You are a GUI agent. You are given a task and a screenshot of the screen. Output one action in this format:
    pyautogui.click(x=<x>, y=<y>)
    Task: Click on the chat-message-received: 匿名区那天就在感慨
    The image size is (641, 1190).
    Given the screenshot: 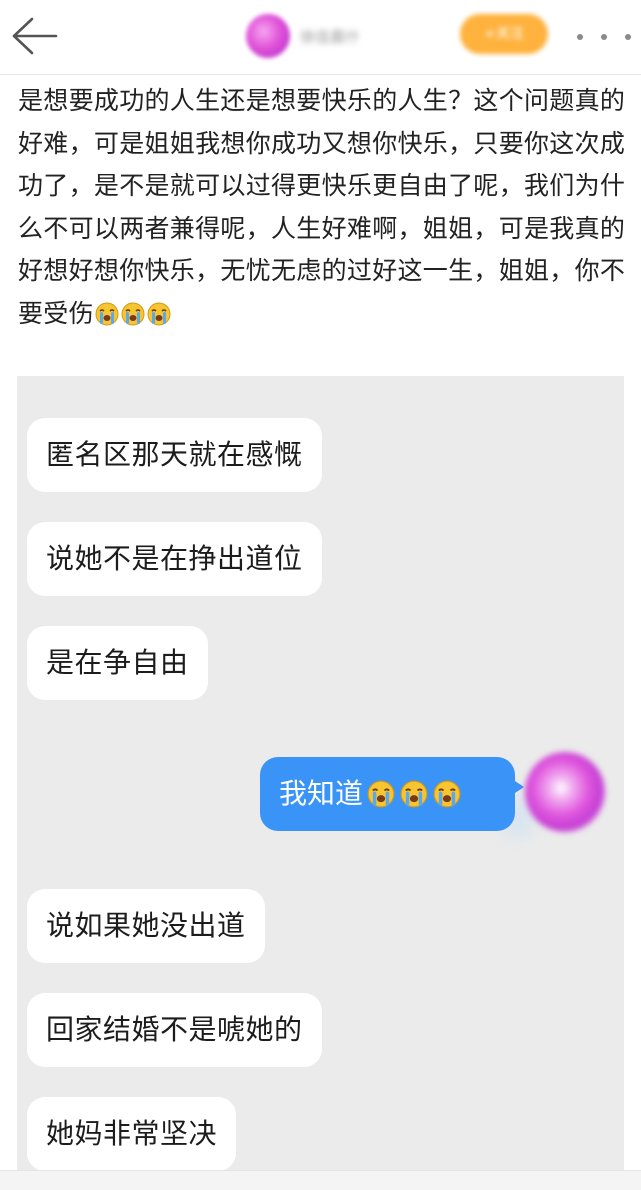 What is the action you would take?
    pyautogui.click(x=174, y=455)
    